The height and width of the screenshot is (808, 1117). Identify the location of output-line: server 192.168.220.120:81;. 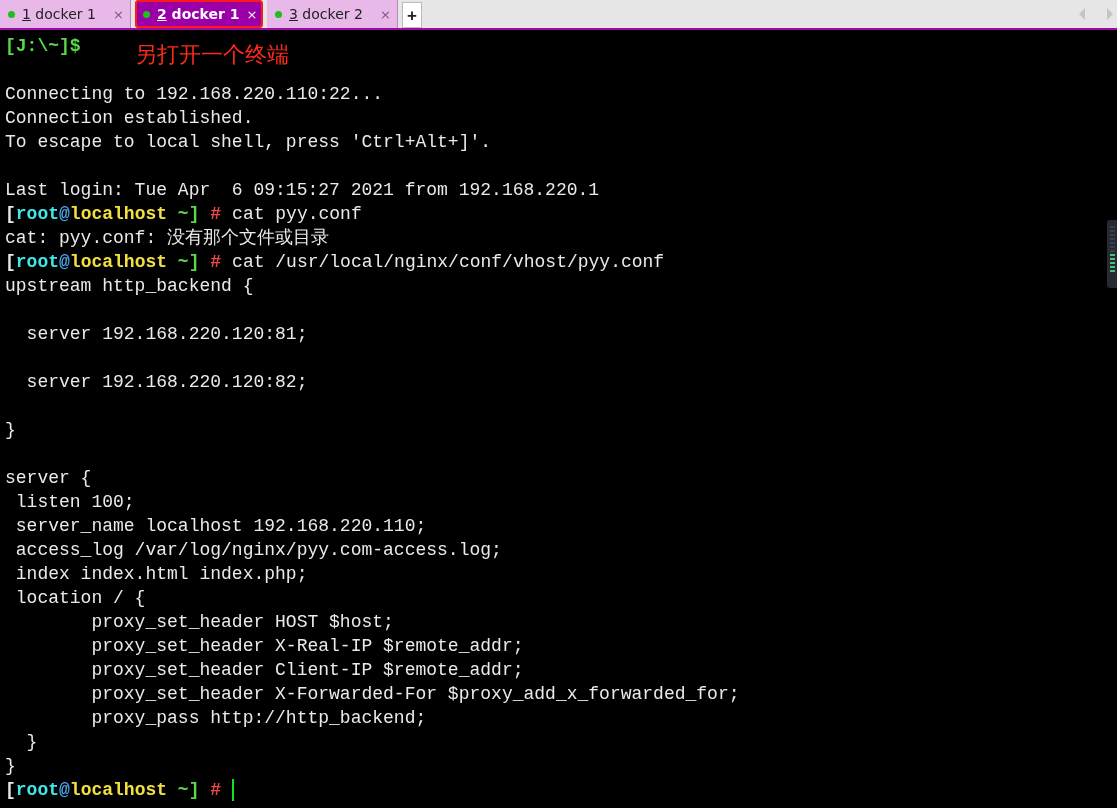
(166, 334).